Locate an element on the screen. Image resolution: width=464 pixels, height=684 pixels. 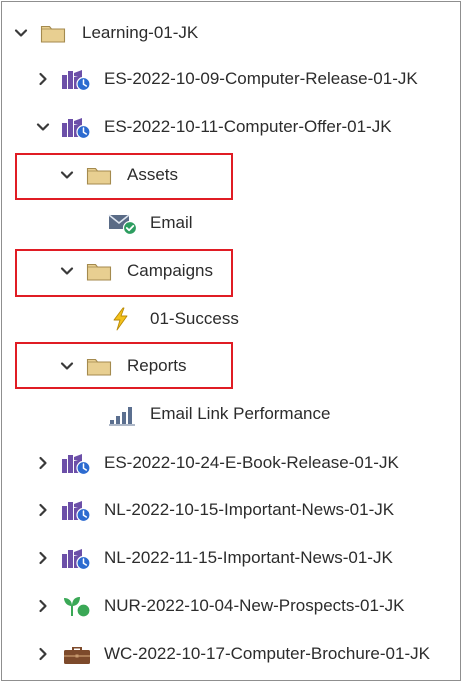
tree-item-asset-email: Email is located at coordinates (230, 223).